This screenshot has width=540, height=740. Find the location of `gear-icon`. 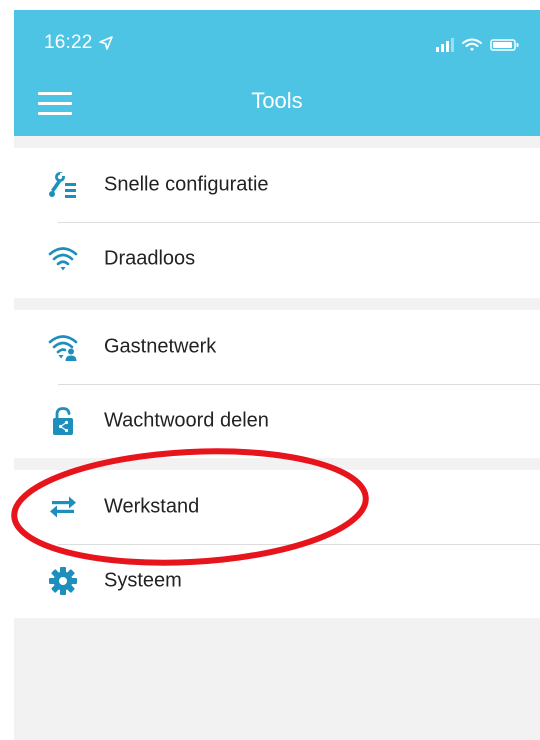

gear-icon is located at coordinates (63, 581).